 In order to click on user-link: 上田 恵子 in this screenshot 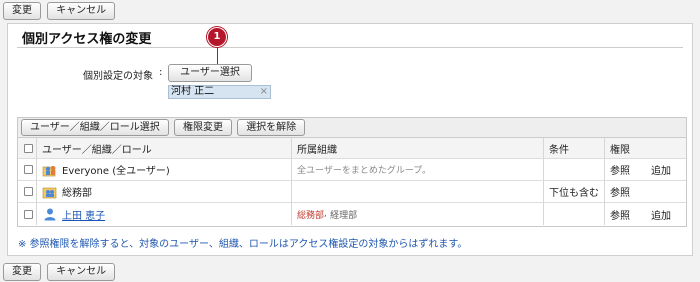, I will do `click(83, 214)`.